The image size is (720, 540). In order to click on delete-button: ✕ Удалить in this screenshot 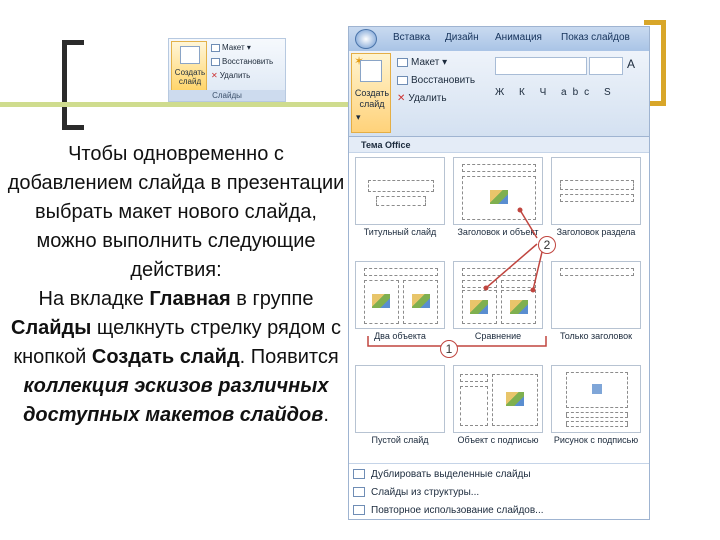, I will do `click(422, 99)`.